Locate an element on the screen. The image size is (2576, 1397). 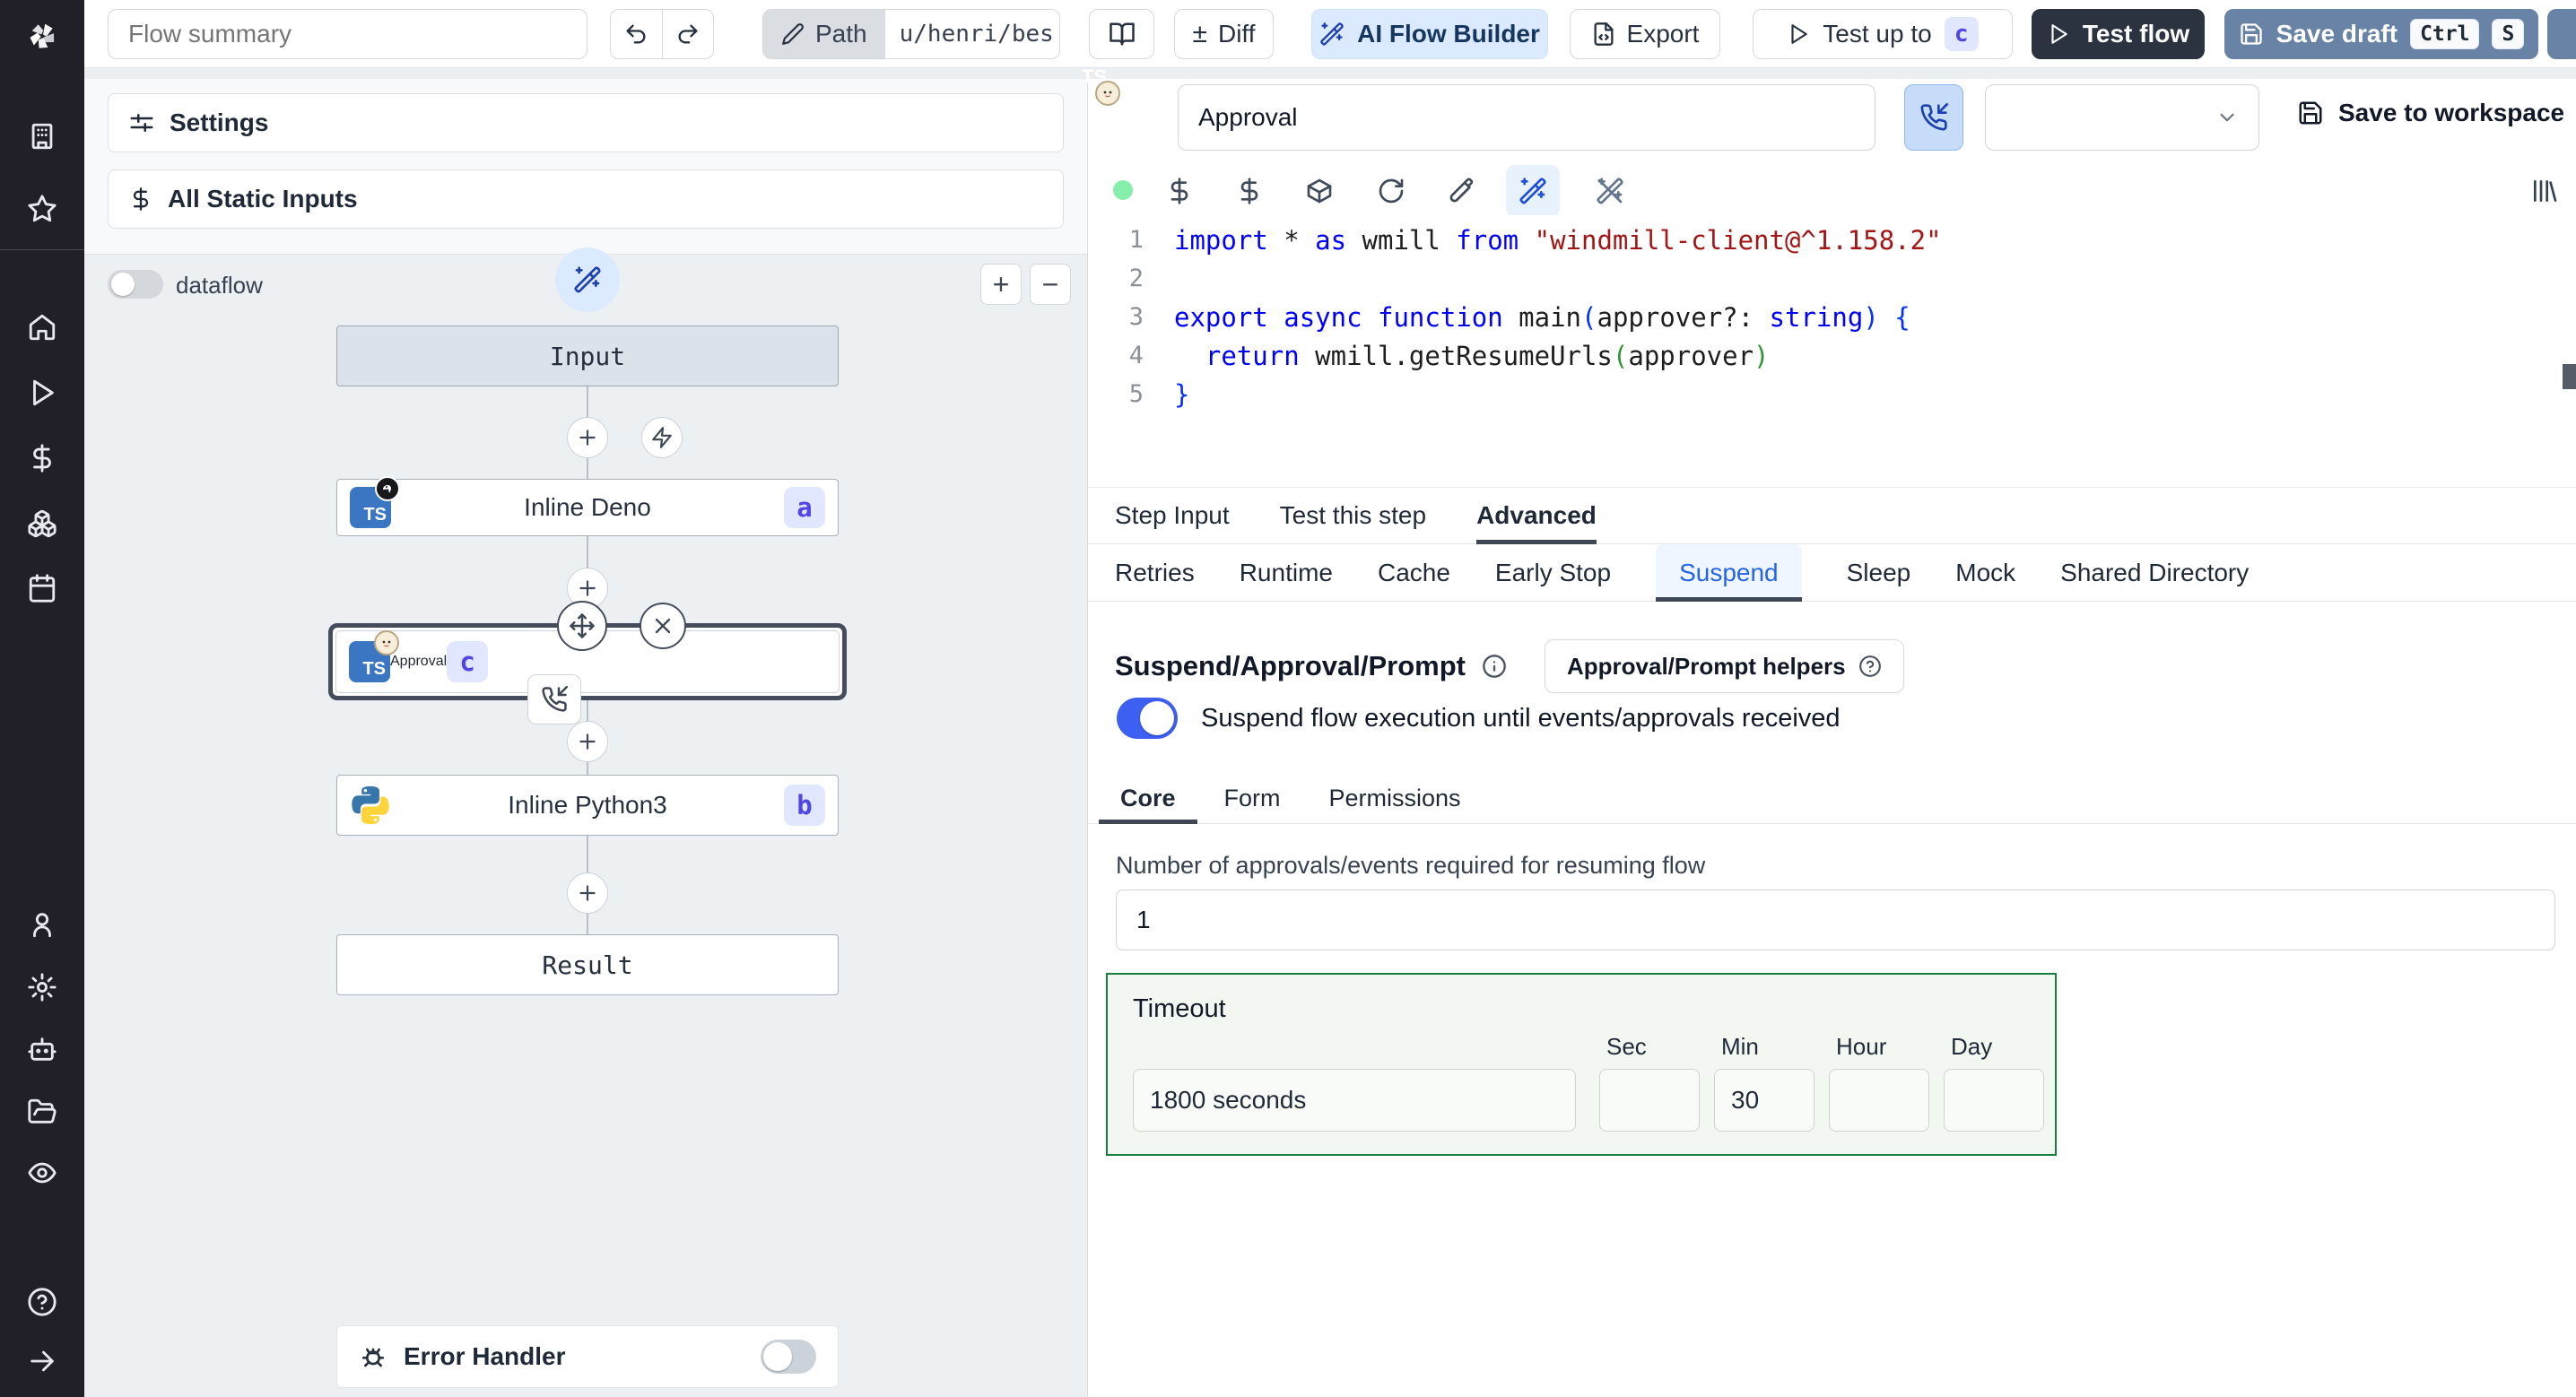
error-handler-toggle is located at coordinates (788, 1357).